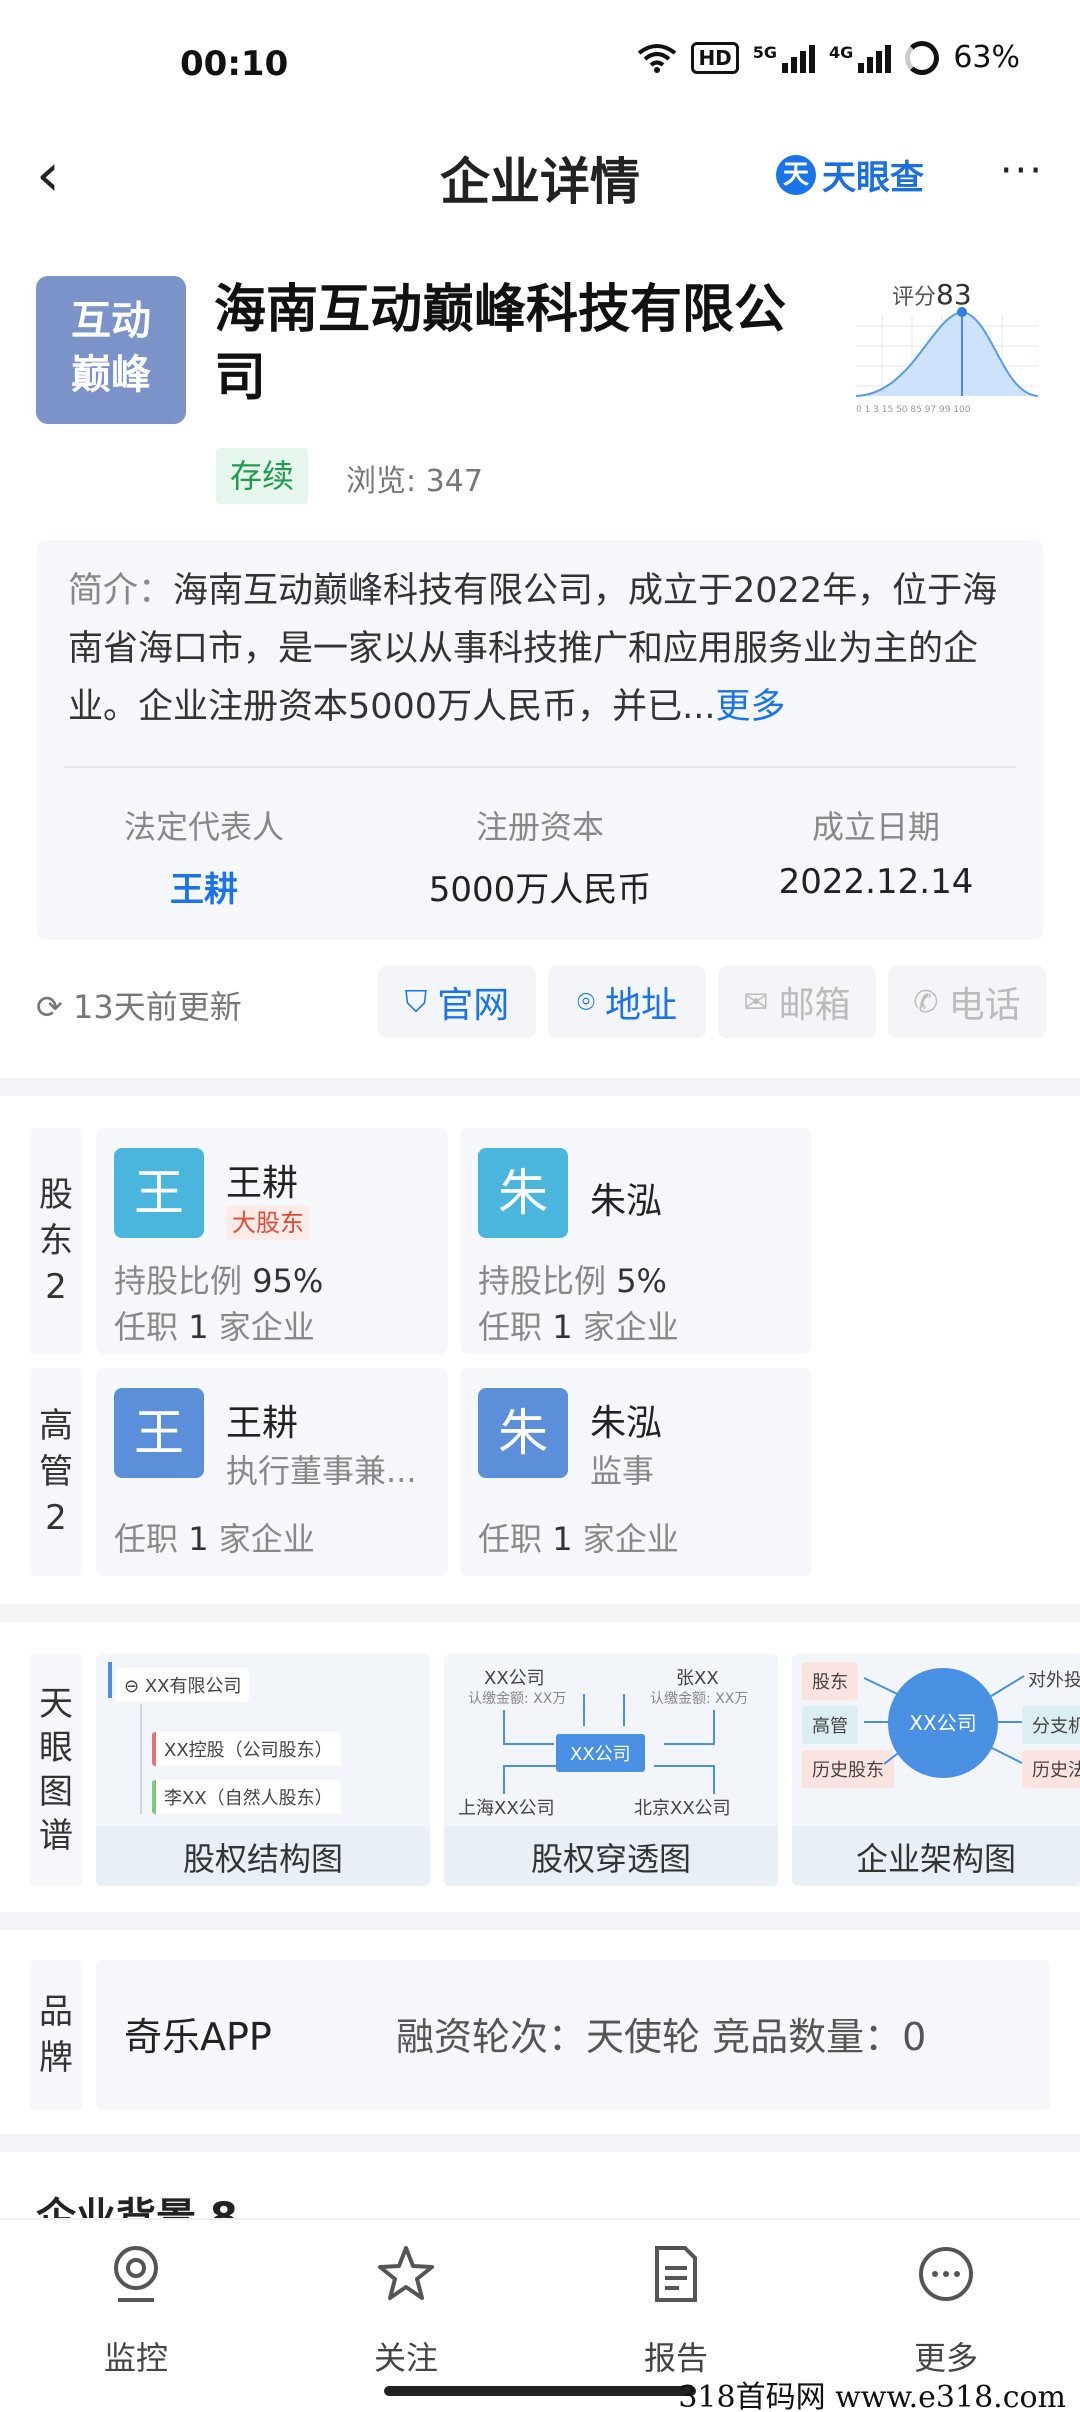 The width and height of the screenshot is (1080, 2412). What do you see at coordinates (585, 1002) in the screenshot?
I see `location-icon: ⌾` at bounding box center [585, 1002].